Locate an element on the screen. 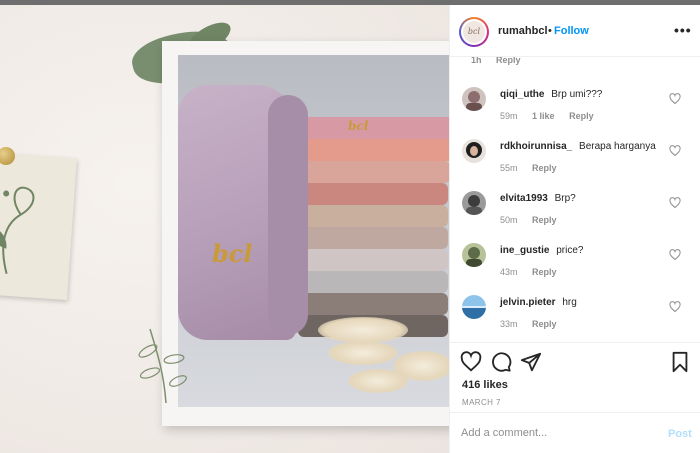 The image size is (700, 453). post-username: rumahbcl is located at coordinates (523, 31).